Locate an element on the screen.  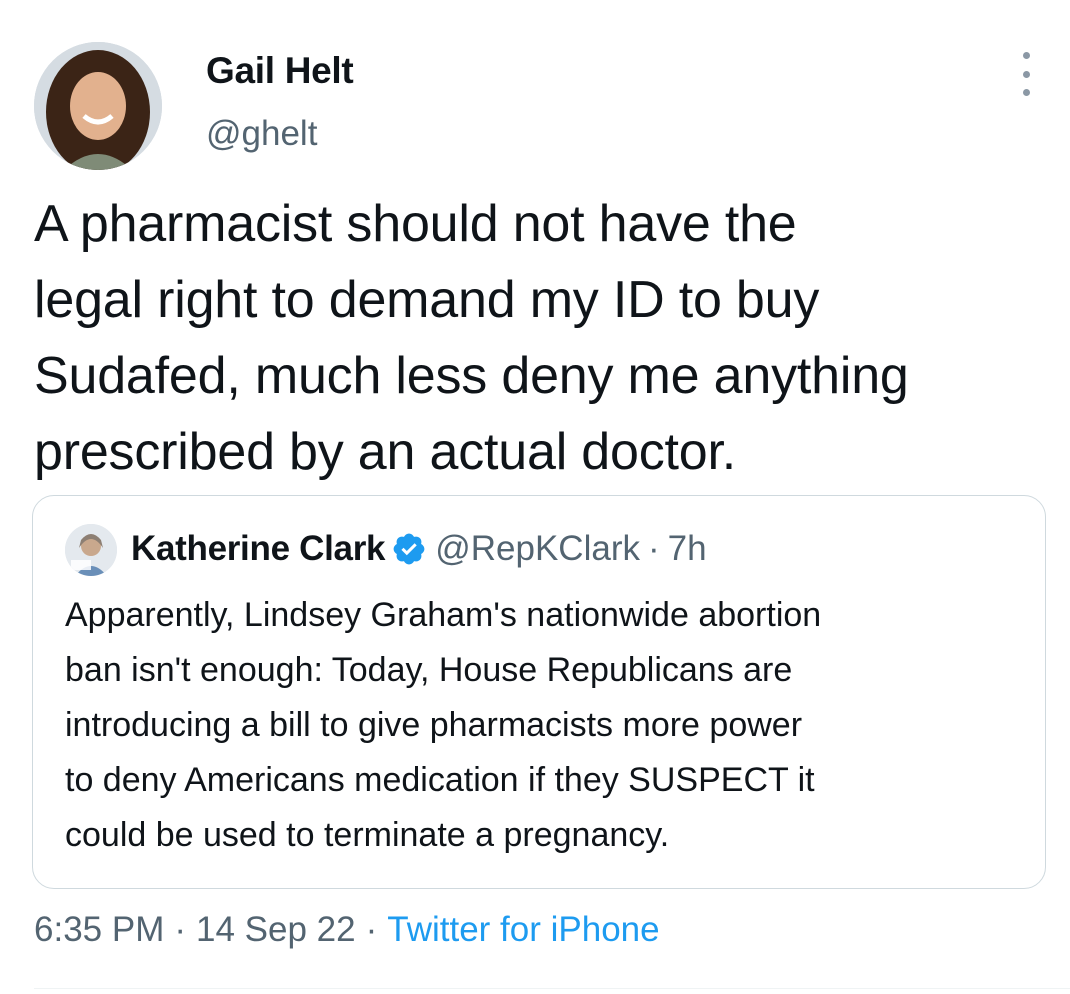
quoted-tweet-time: 7h is located at coordinates (687, 548).